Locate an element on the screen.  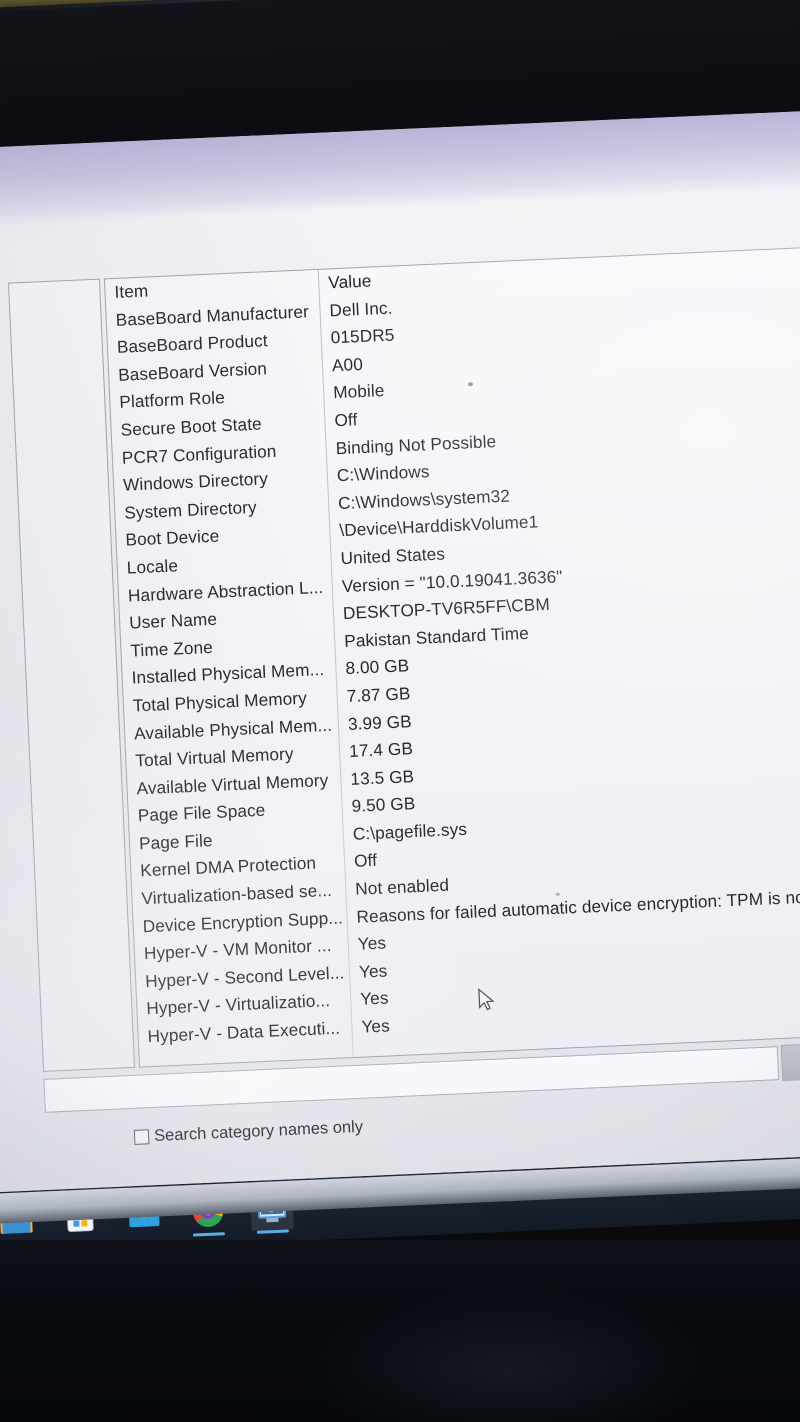
mouse-cursor-icon is located at coordinates (486, 999).